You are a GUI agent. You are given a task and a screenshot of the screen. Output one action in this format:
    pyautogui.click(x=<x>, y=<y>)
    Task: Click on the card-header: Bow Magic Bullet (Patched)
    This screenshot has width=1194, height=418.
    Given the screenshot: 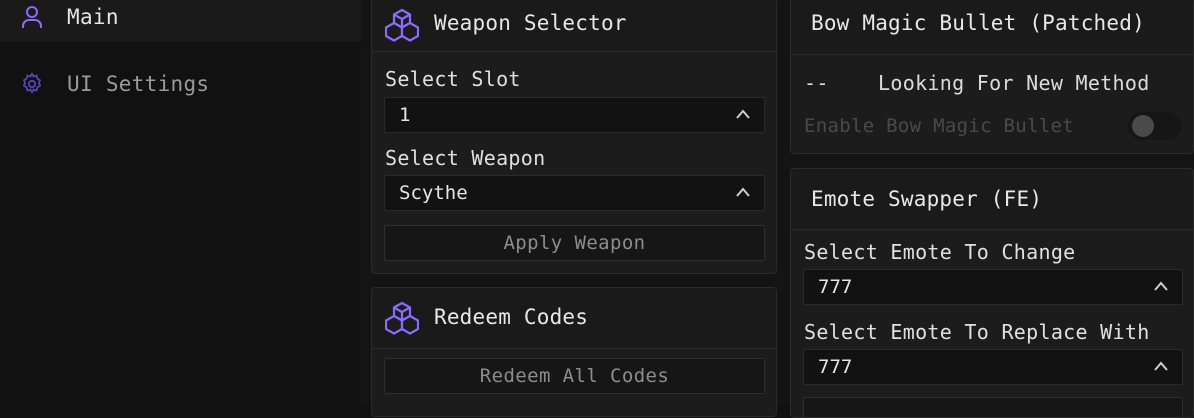 What is the action you would take?
    pyautogui.click(x=992, y=27)
    